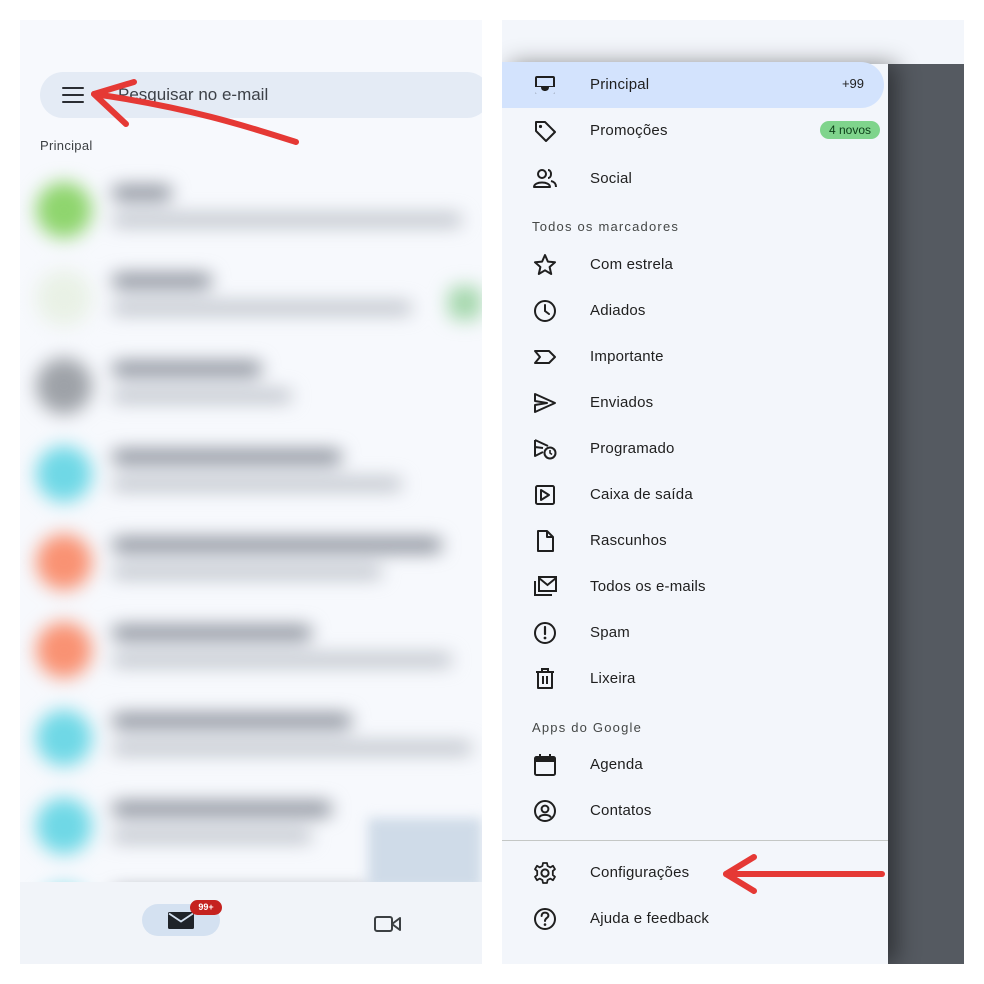 Image resolution: width=984 pixels, height=984 pixels. What do you see at coordinates (606, 226) in the screenshot?
I see `section-header-labels: Todos os marcadores` at bounding box center [606, 226].